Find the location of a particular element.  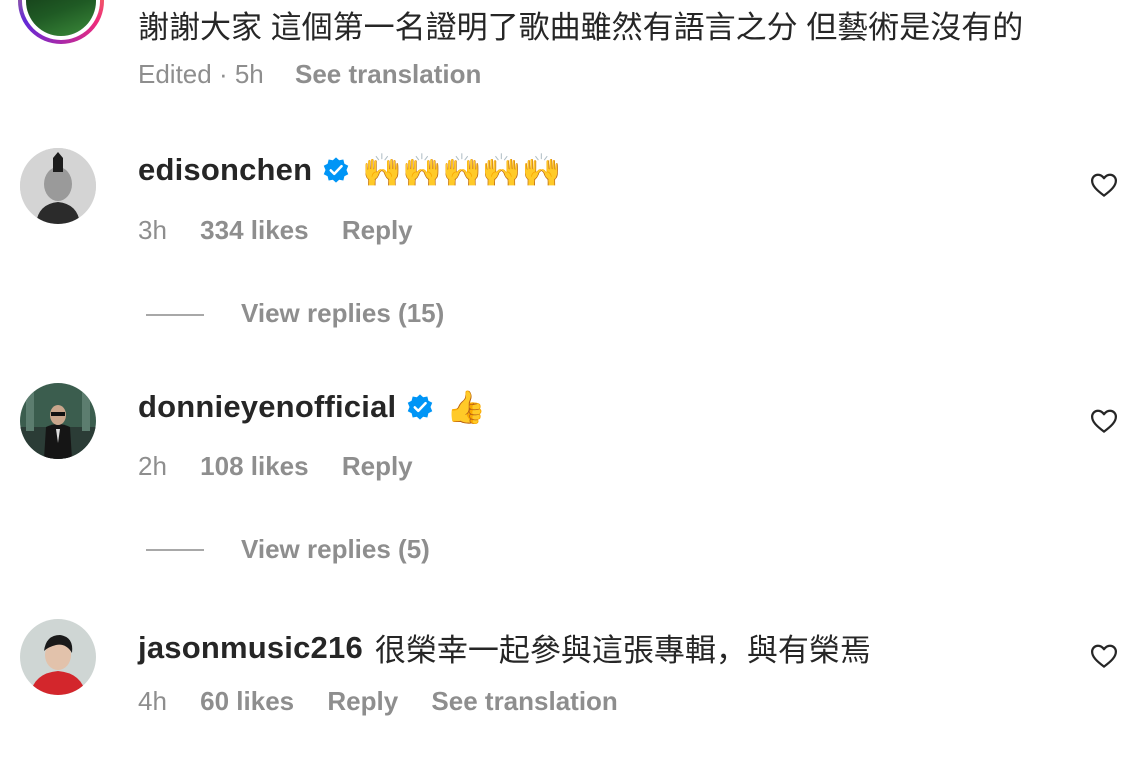

top-comment-meta: Edited · 5h See translation is located at coordinates (309, 74).